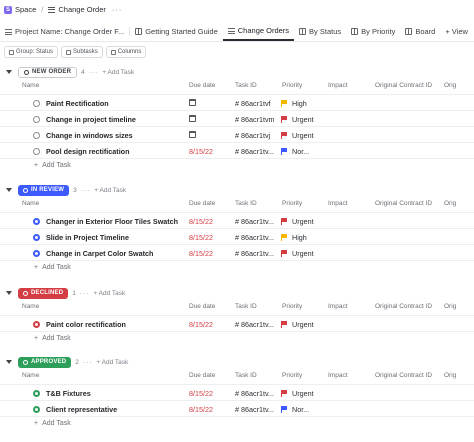  Describe the element at coordinates (44, 190) in the screenshot. I see `status-badge: IN REVIEW` at that location.